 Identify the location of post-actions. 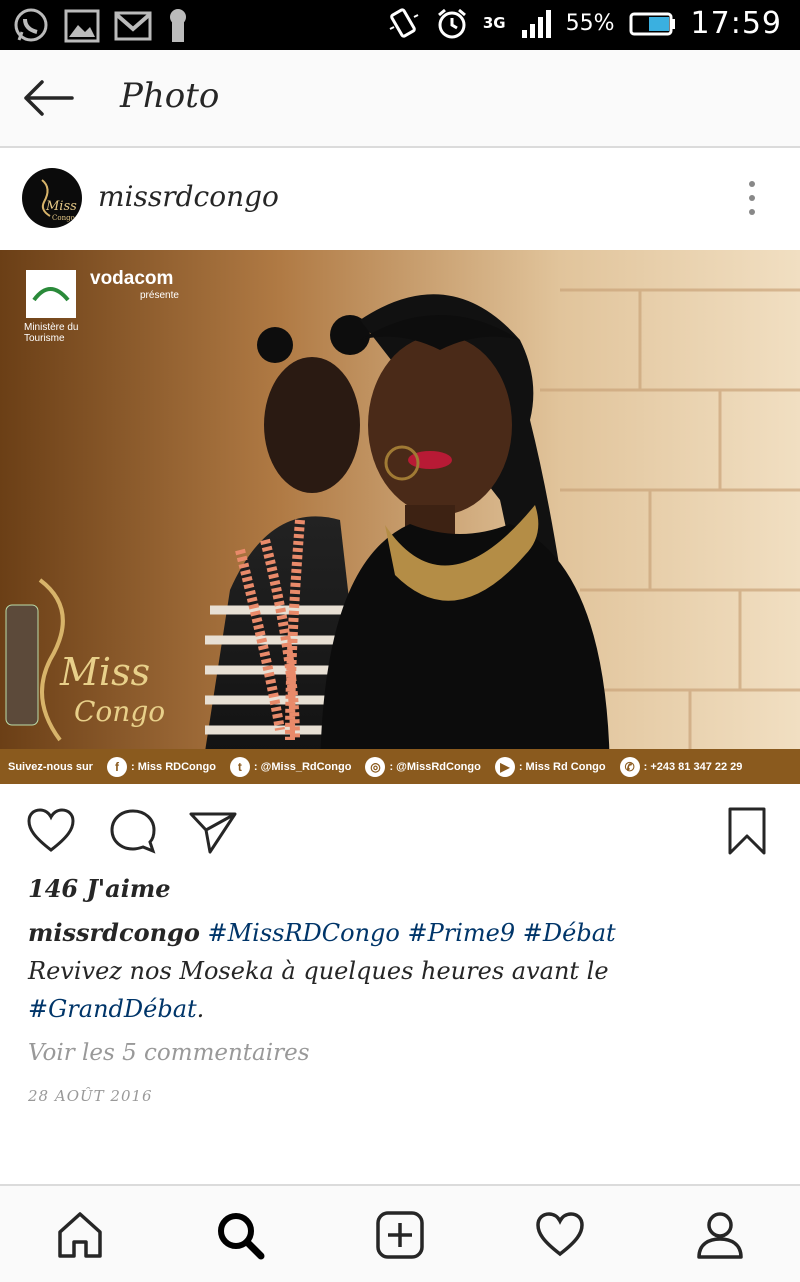
(400, 830).